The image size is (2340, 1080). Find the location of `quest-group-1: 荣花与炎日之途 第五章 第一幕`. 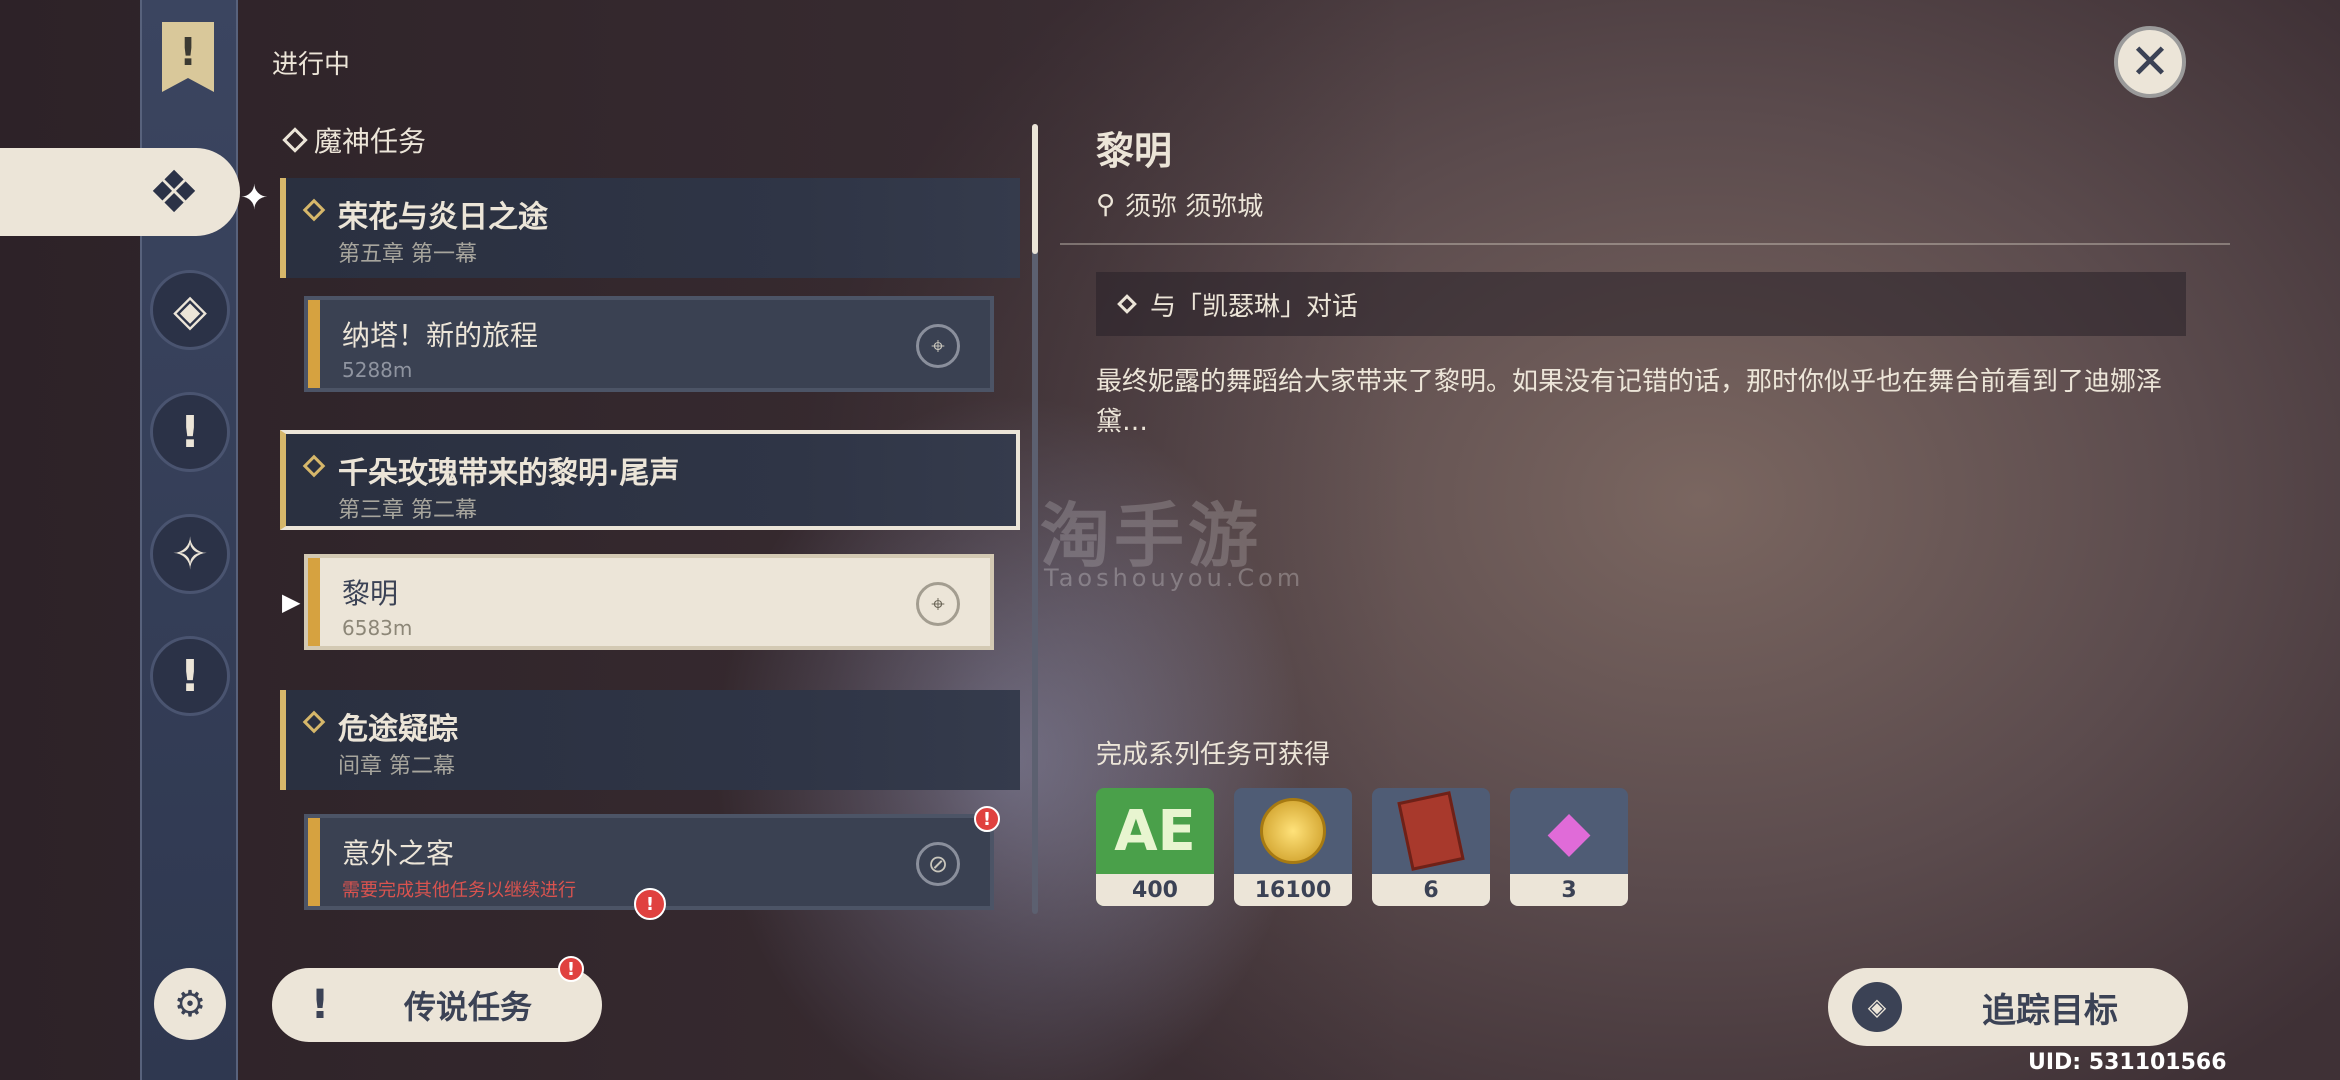

quest-group-1: 荣花与炎日之途 第五章 第一幕 is located at coordinates (650, 228).